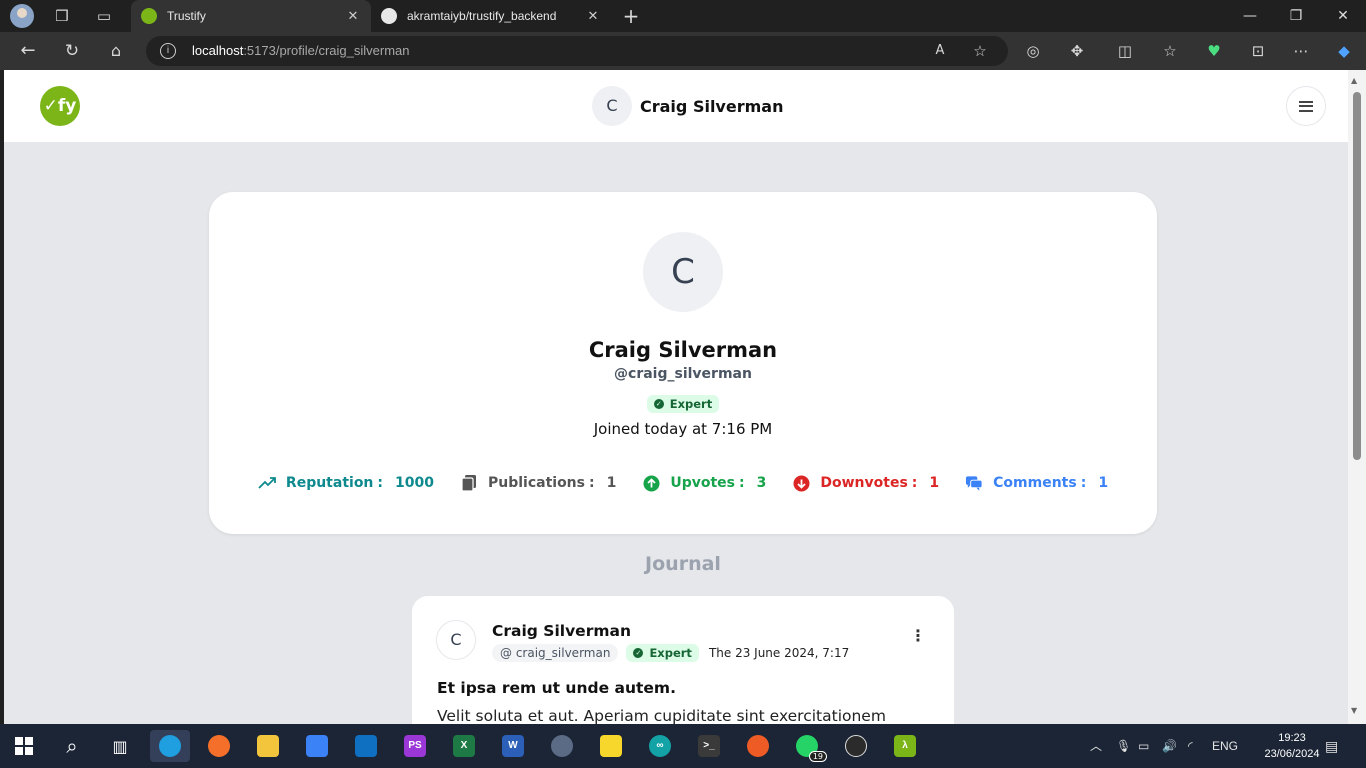  I want to click on edge-icon, so click(170, 746).